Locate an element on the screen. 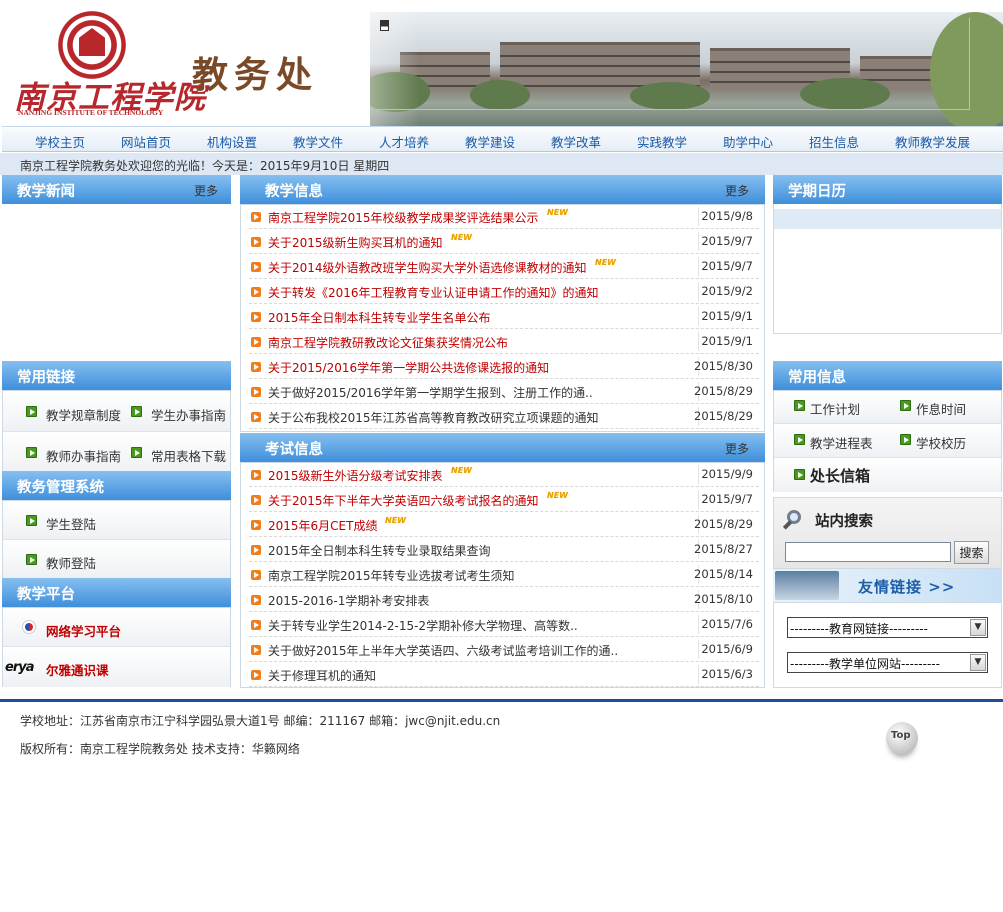  exam-info-title-link: 南京工程学院2015年转专业选拔考试考生须知 is located at coordinates (391, 575).